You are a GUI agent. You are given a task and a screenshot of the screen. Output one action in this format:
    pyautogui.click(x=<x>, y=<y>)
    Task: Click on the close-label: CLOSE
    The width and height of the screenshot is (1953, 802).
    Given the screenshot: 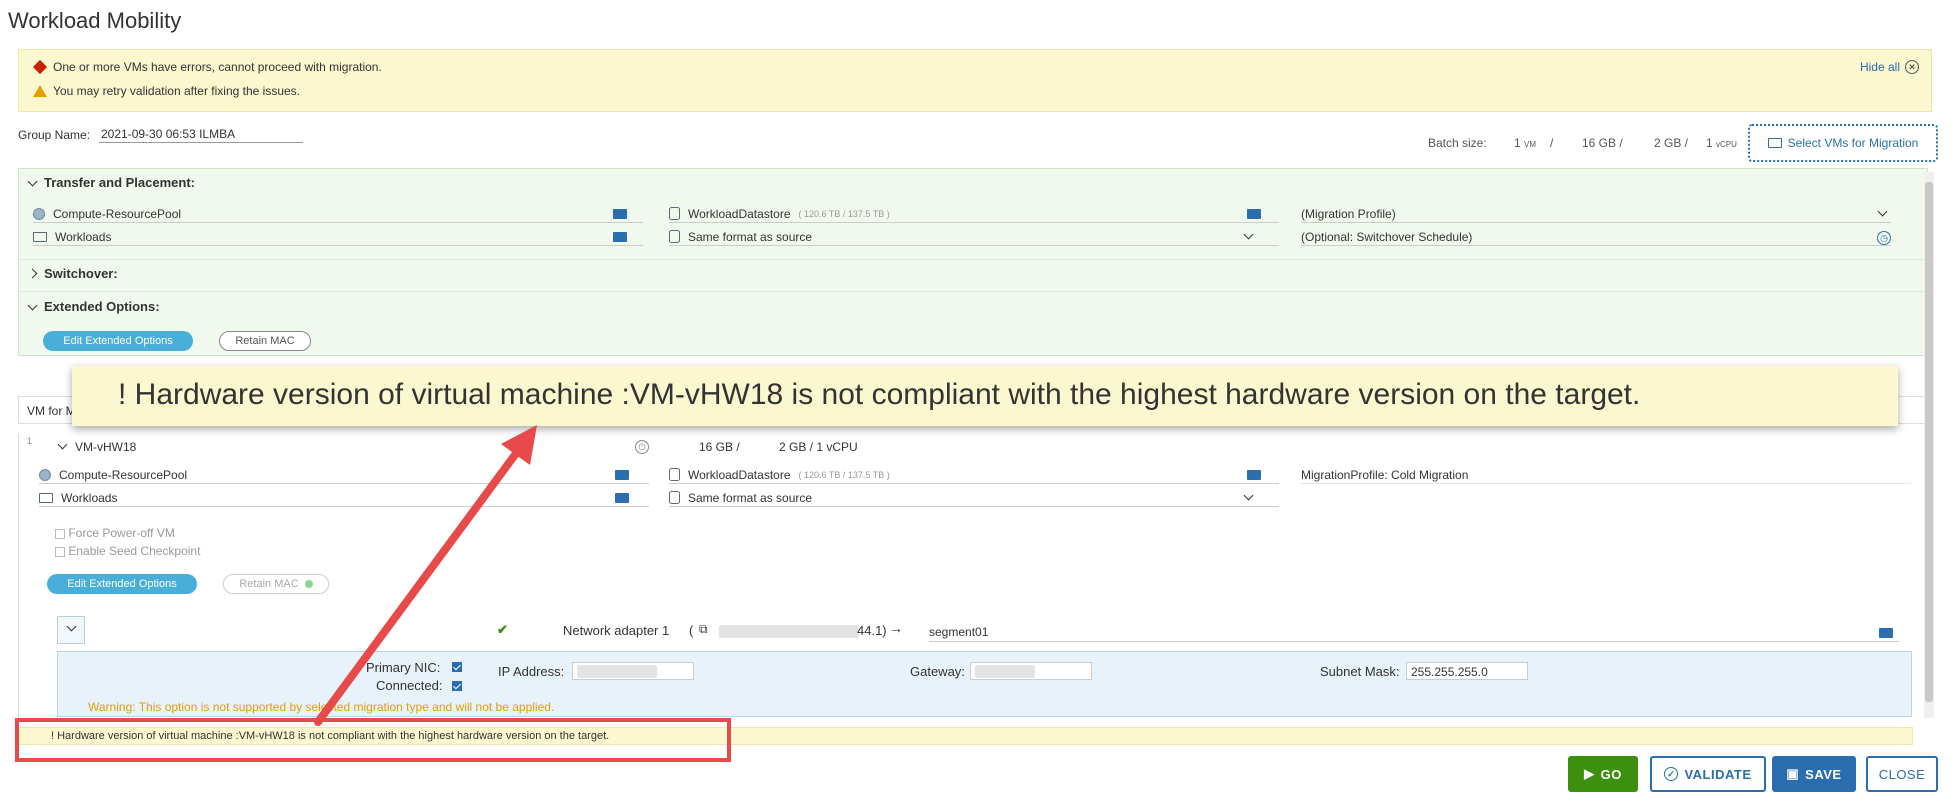 What is the action you would take?
    pyautogui.click(x=1902, y=774)
    